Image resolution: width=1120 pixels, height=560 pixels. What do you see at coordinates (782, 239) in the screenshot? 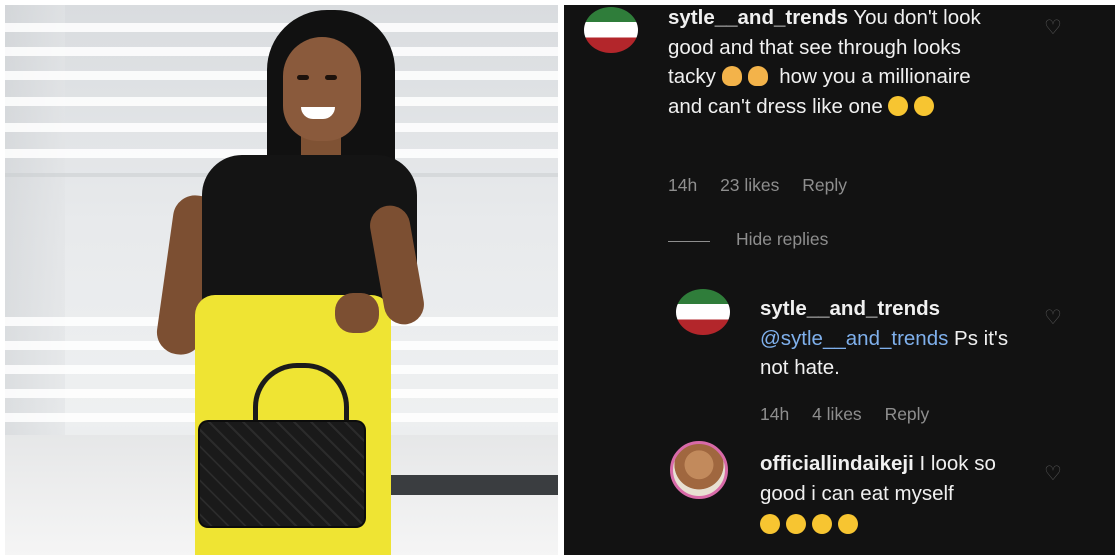
I see `hide-replies-button: Hide replies` at bounding box center [782, 239].